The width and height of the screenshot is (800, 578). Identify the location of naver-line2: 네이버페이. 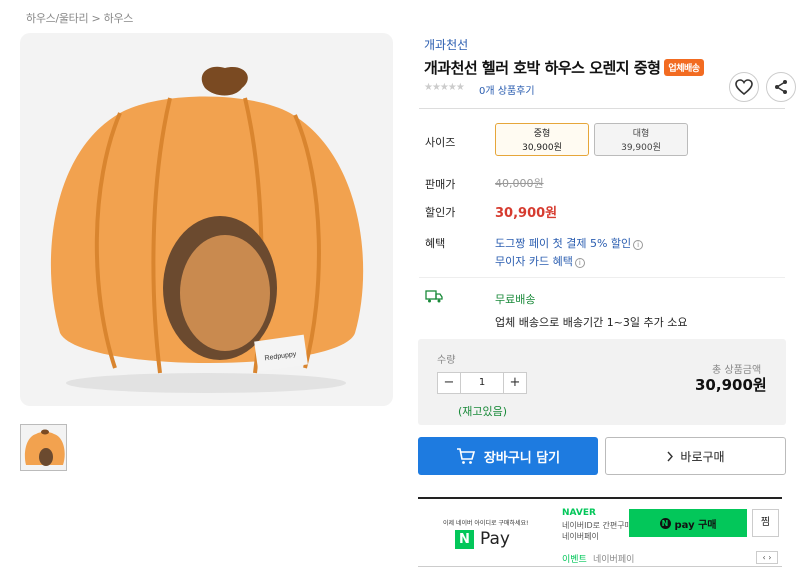
(580, 536).